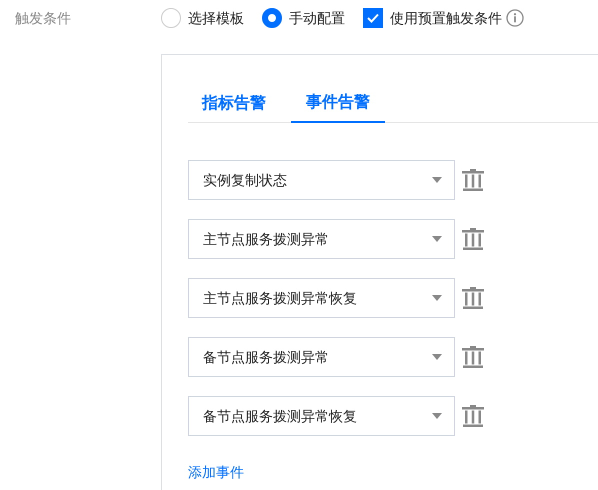 The image size is (598, 490). I want to click on add-event-link: 添加事件, so click(216, 472).